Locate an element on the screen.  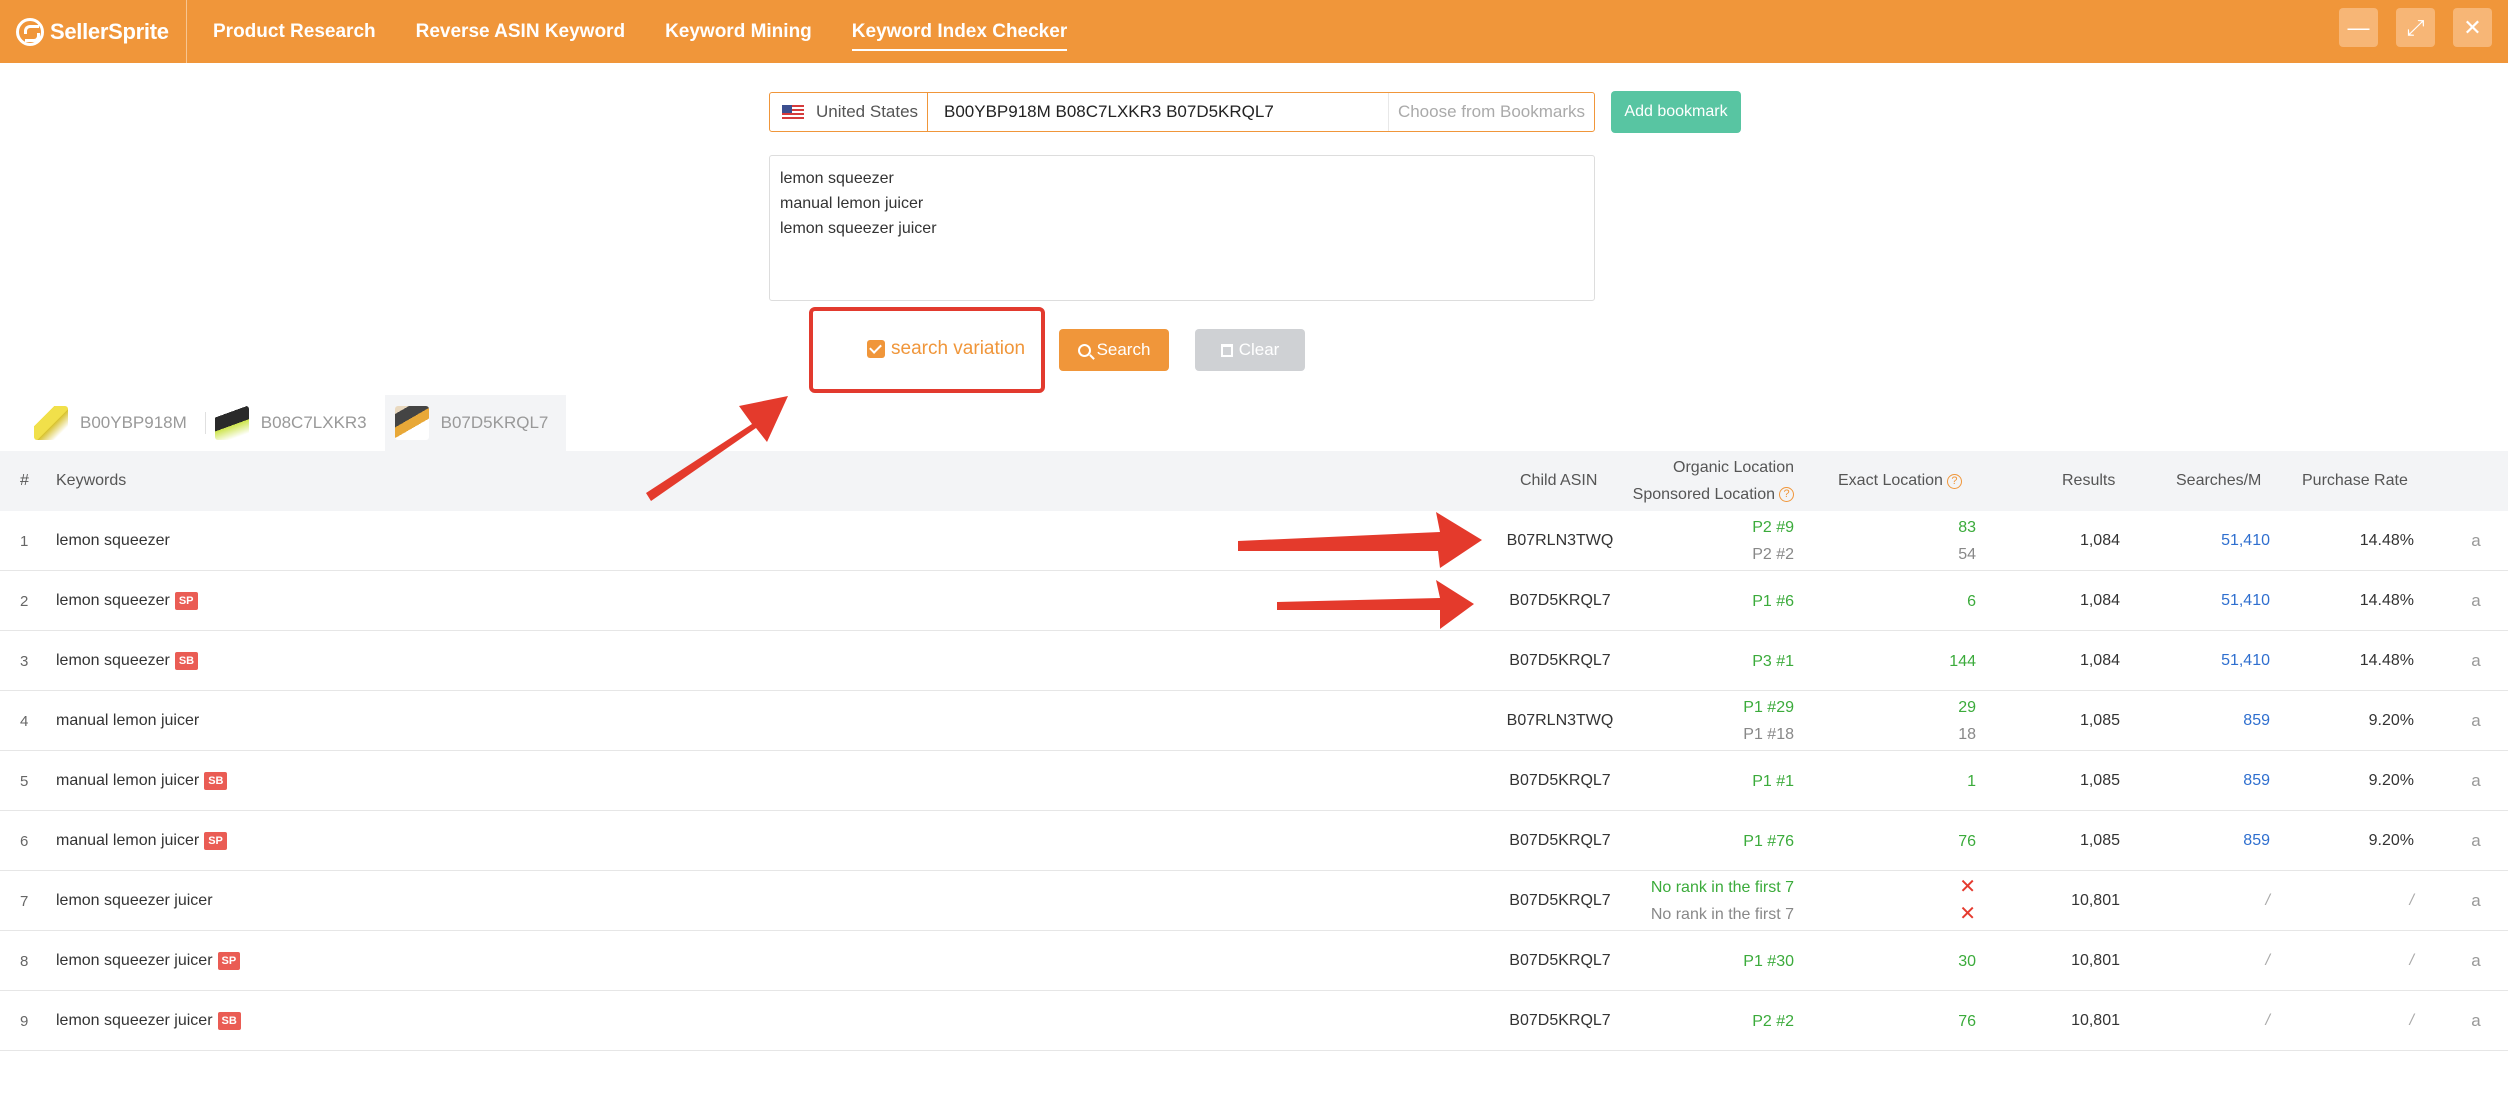
country-label: United States is located at coordinates (867, 111).